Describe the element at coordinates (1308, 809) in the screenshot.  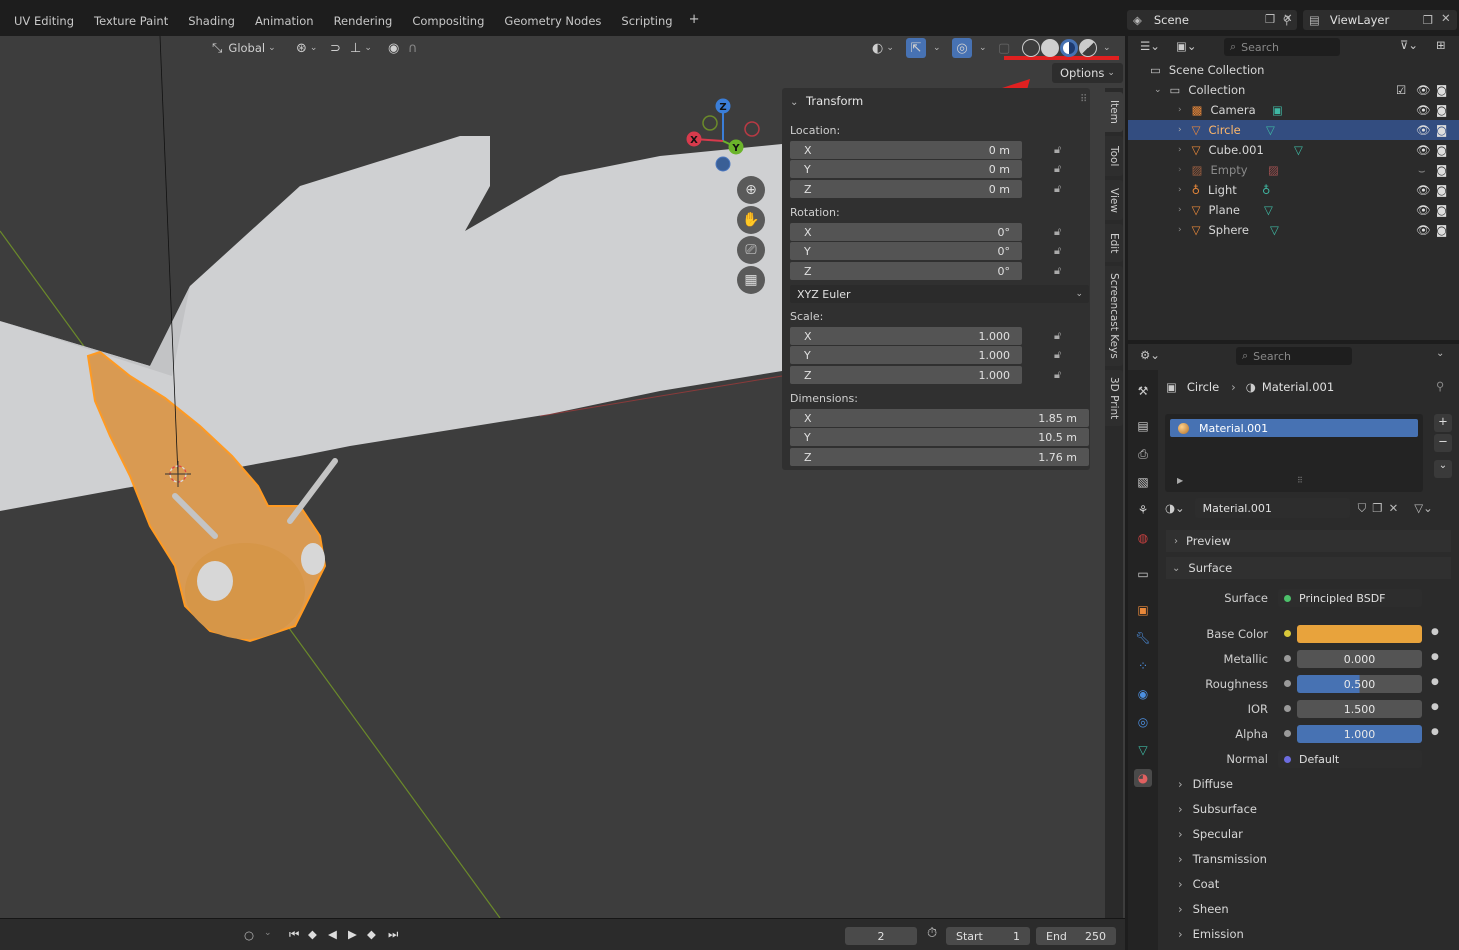
I see `subsurface-panel: › Subsurface` at that location.